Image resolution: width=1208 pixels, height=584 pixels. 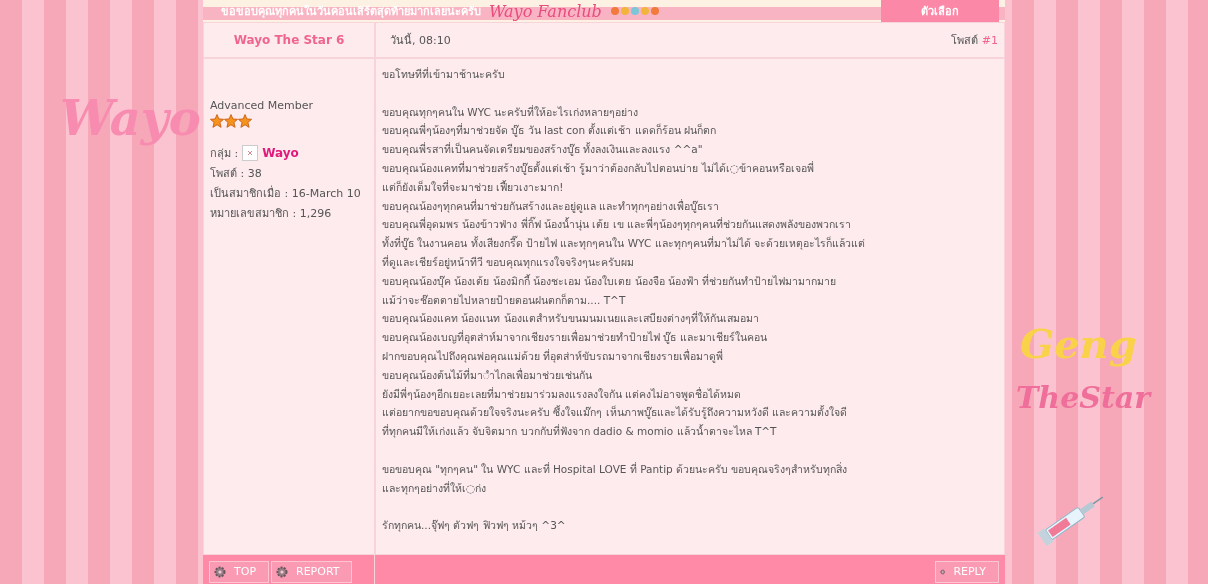 I want to click on post-label: โพสต์, so click(x=965, y=40).